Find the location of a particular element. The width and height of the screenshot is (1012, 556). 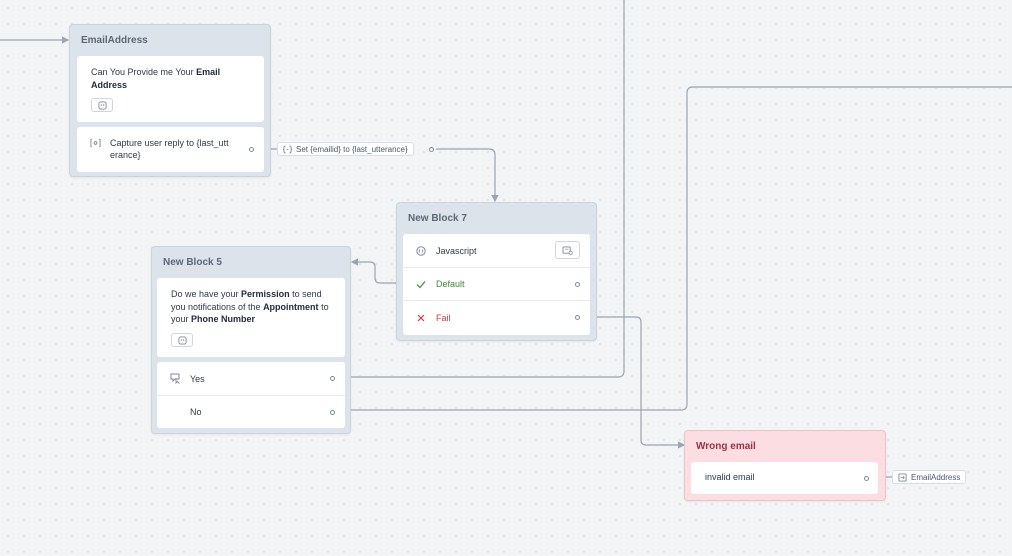

javascript-label: Javascript is located at coordinates (456, 250).